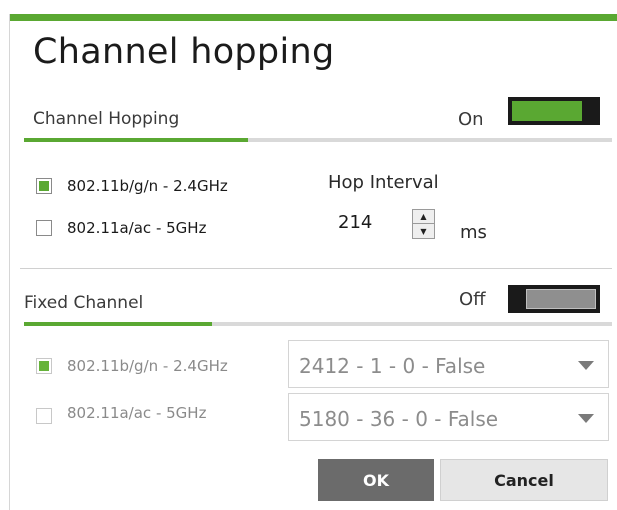 The width and height of the screenshot is (617, 510). What do you see at coordinates (471, 119) in the screenshot?
I see `channel-hopping-toggle-label: On` at bounding box center [471, 119].